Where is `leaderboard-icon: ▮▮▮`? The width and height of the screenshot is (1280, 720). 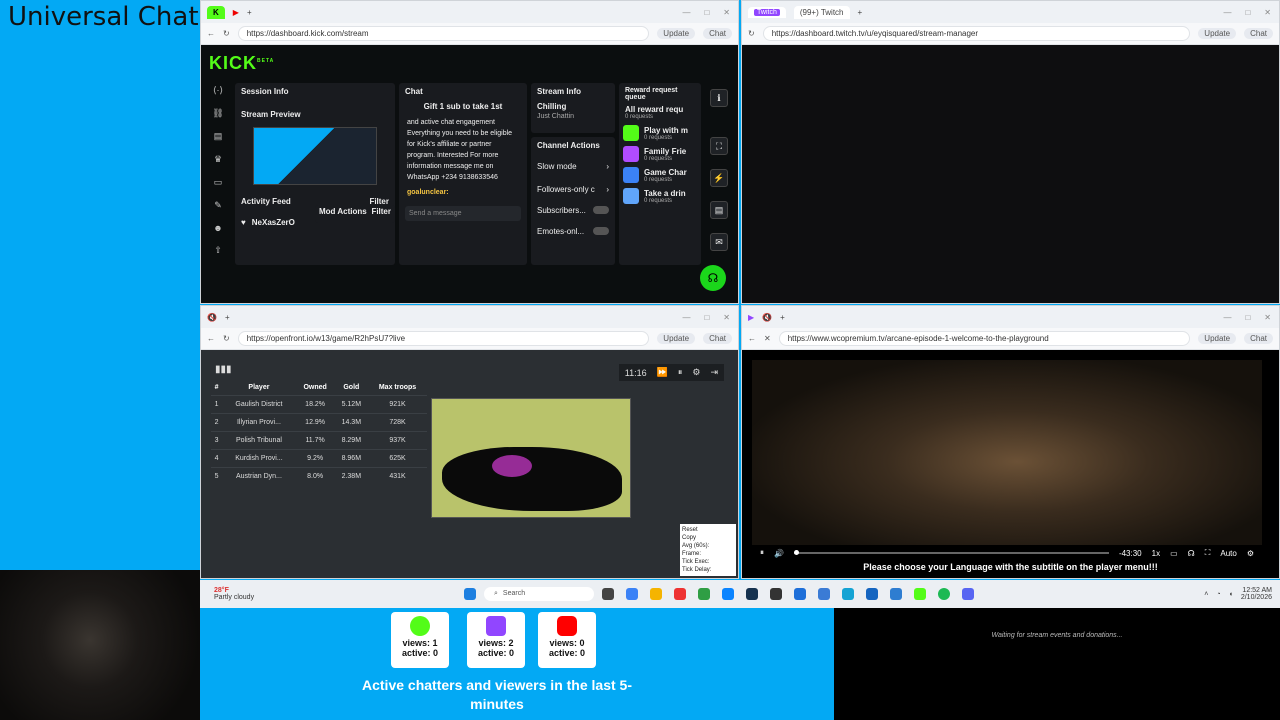 leaderboard-icon: ▮▮▮ is located at coordinates (223, 369).